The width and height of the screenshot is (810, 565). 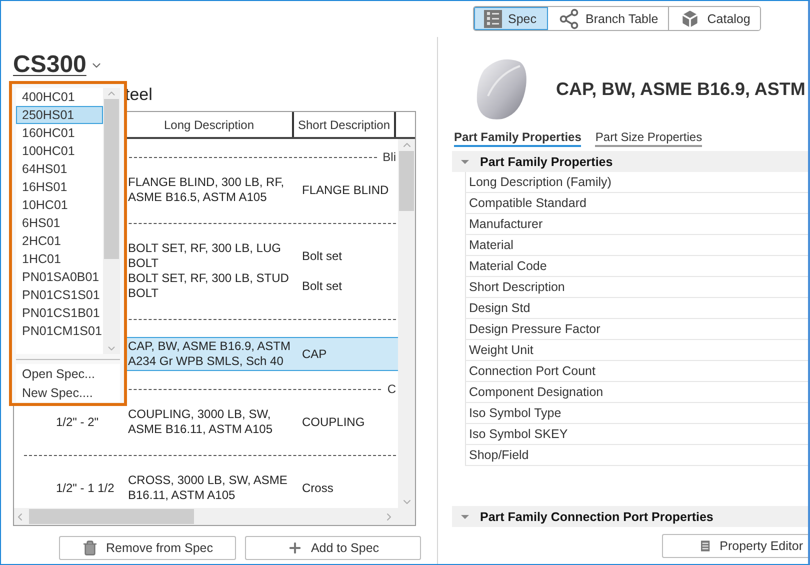 I want to click on property-name: Material Code, so click(x=636, y=266).